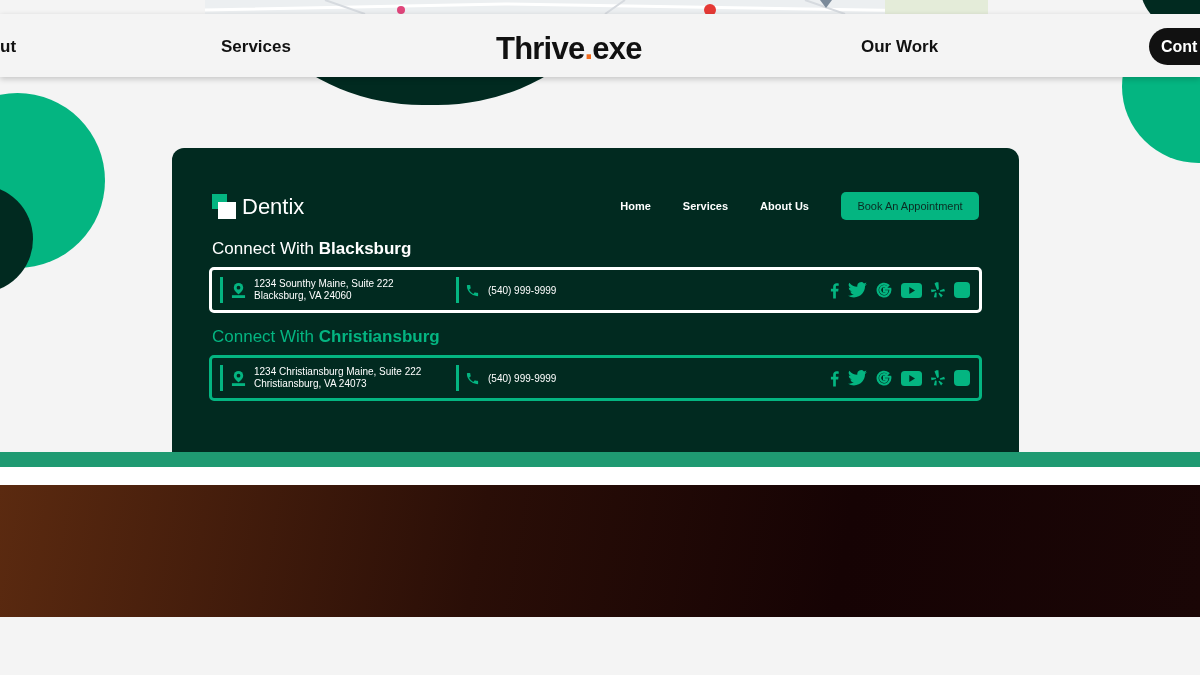  I want to click on nav-link: Home, so click(635, 206).